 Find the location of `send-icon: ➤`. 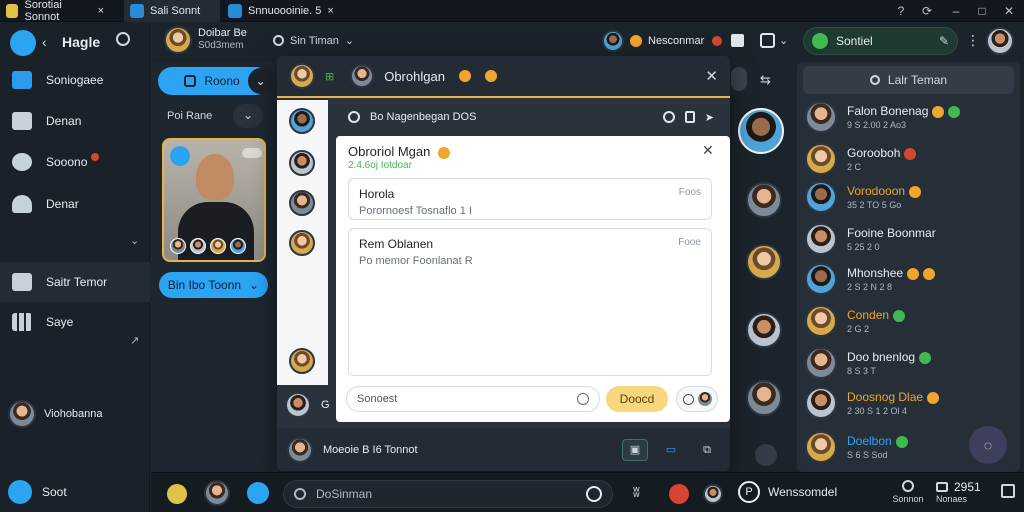

send-icon: ➤ is located at coordinates (717, 117).